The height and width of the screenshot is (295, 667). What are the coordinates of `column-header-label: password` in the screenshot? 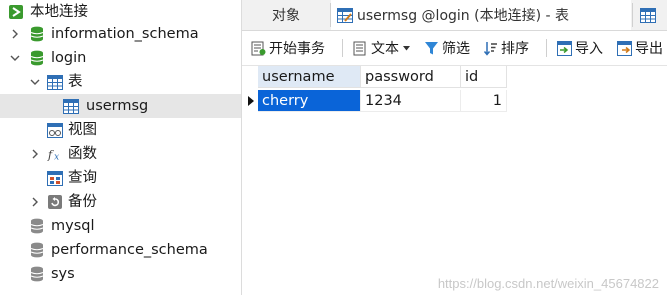 It's located at (399, 77).